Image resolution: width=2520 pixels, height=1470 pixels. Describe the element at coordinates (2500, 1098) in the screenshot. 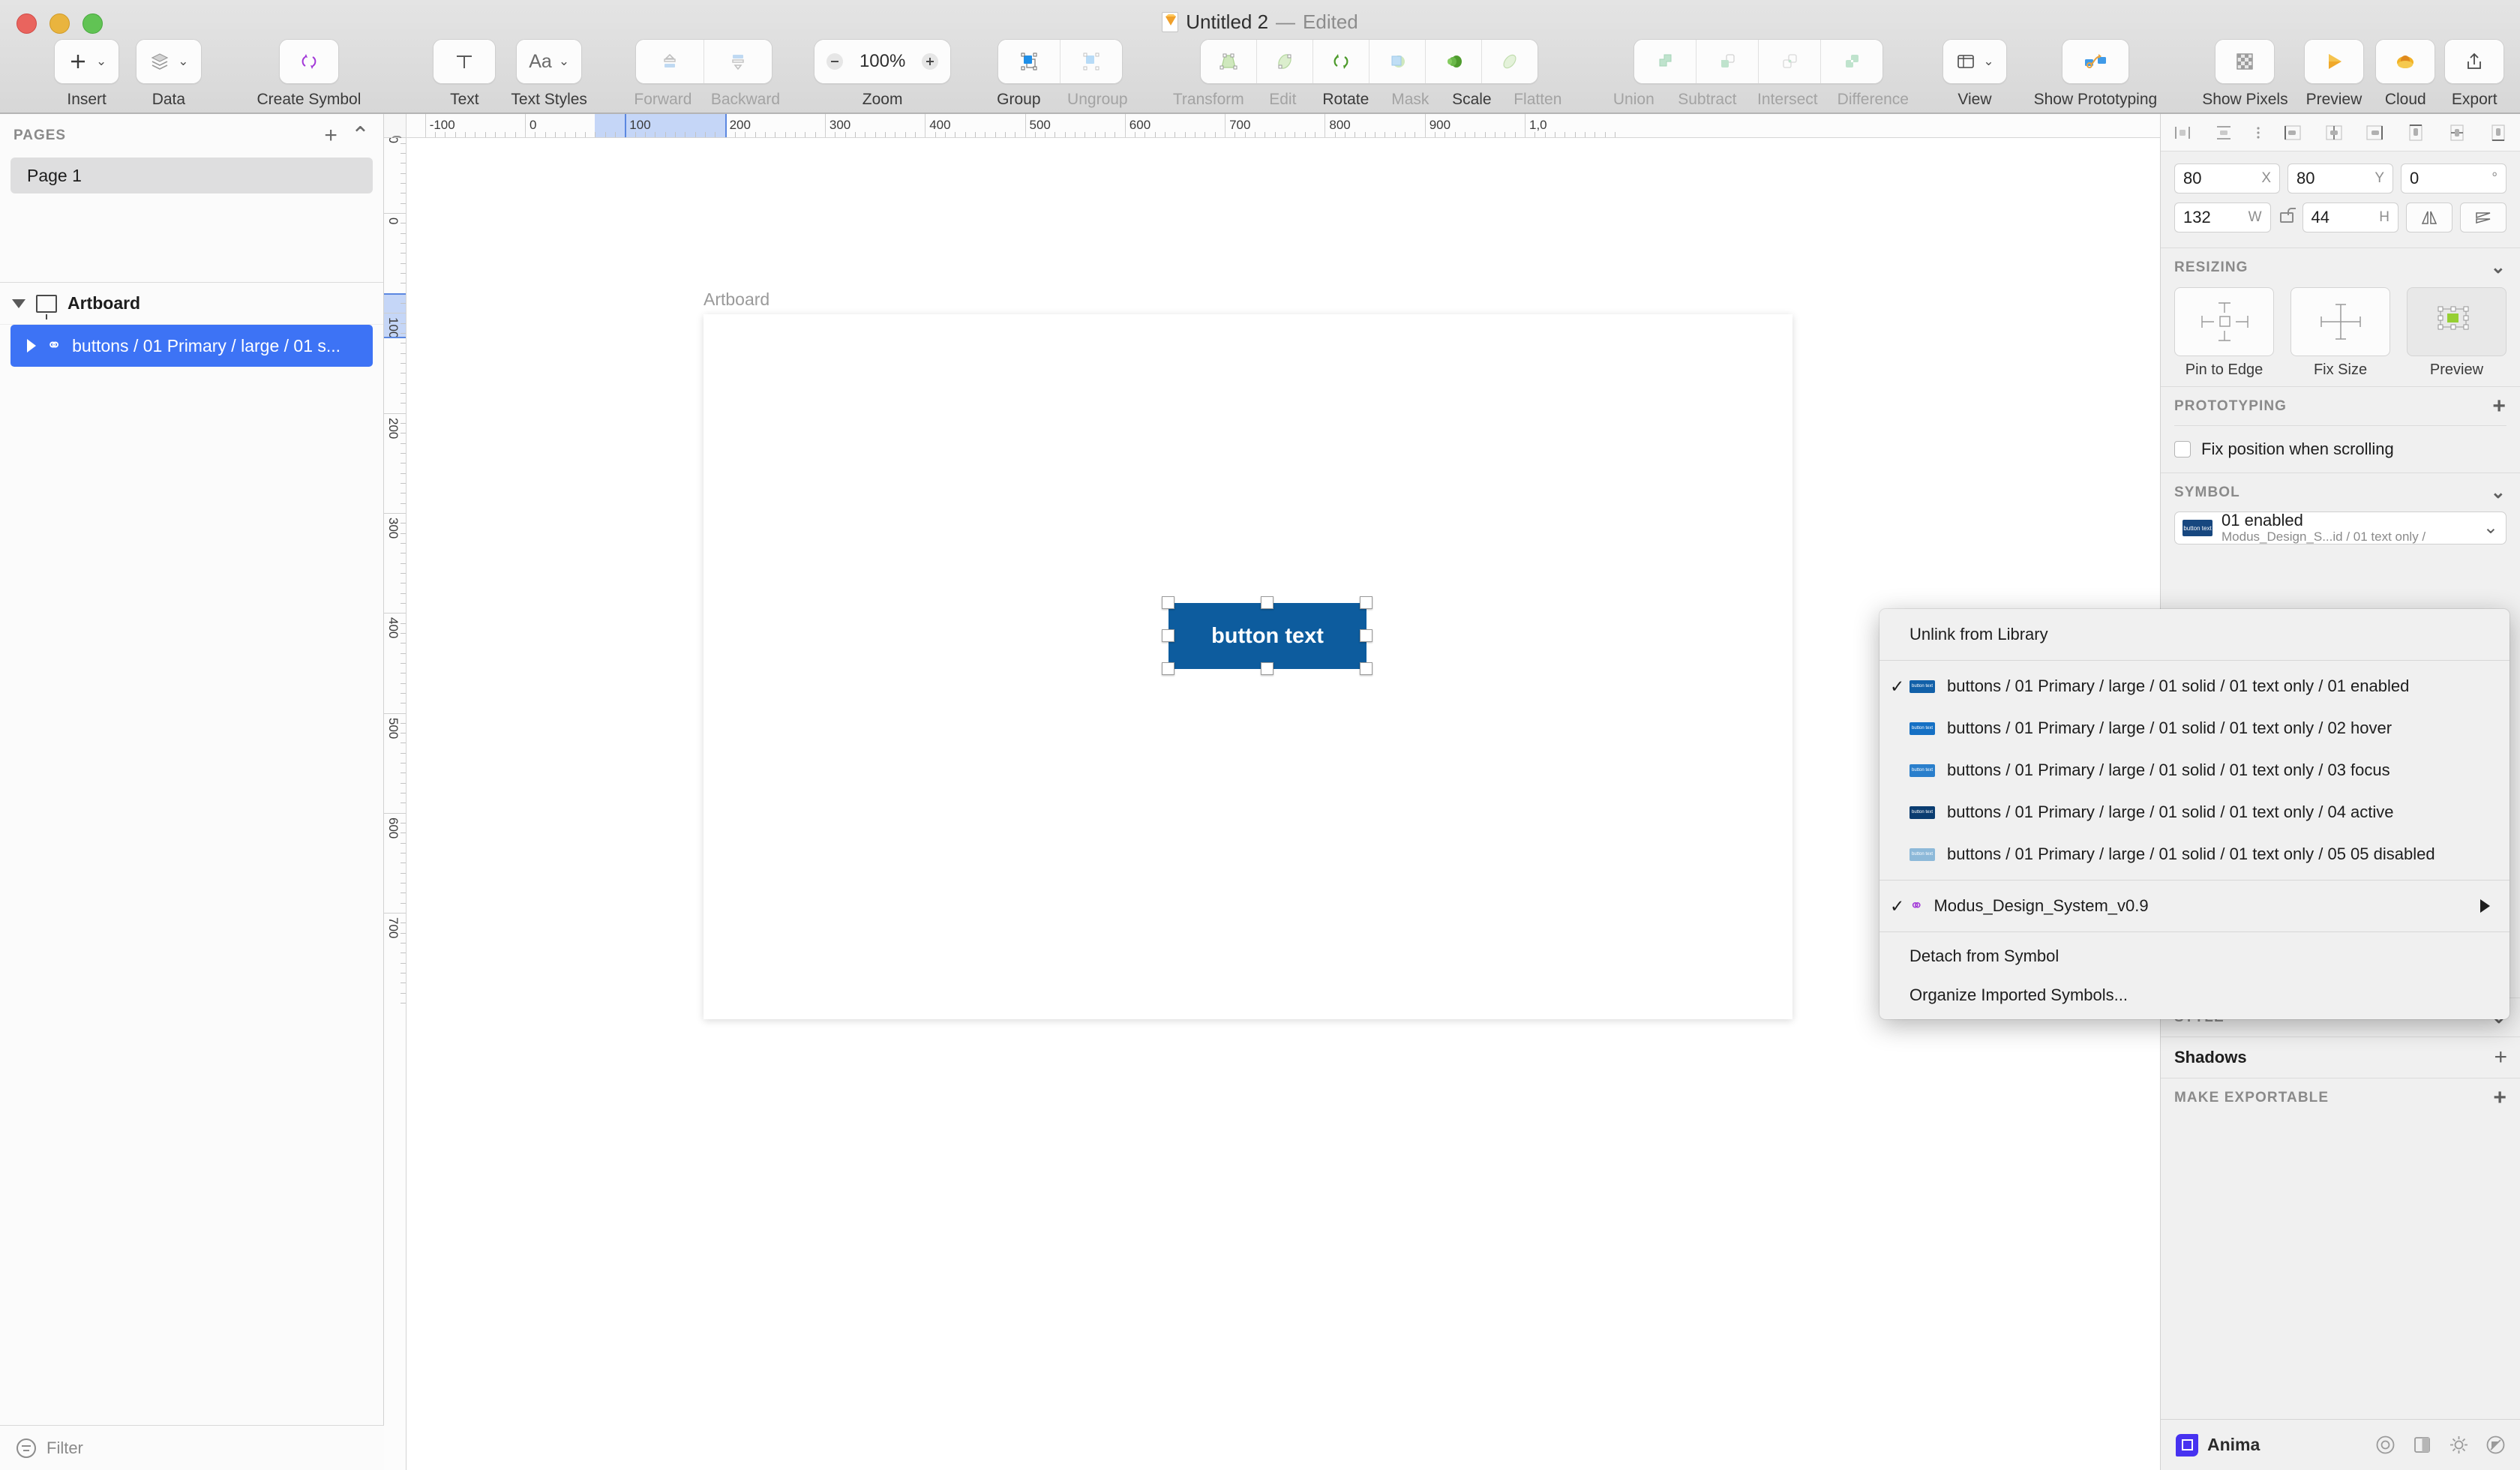

I see `add-export-icon: +` at that location.